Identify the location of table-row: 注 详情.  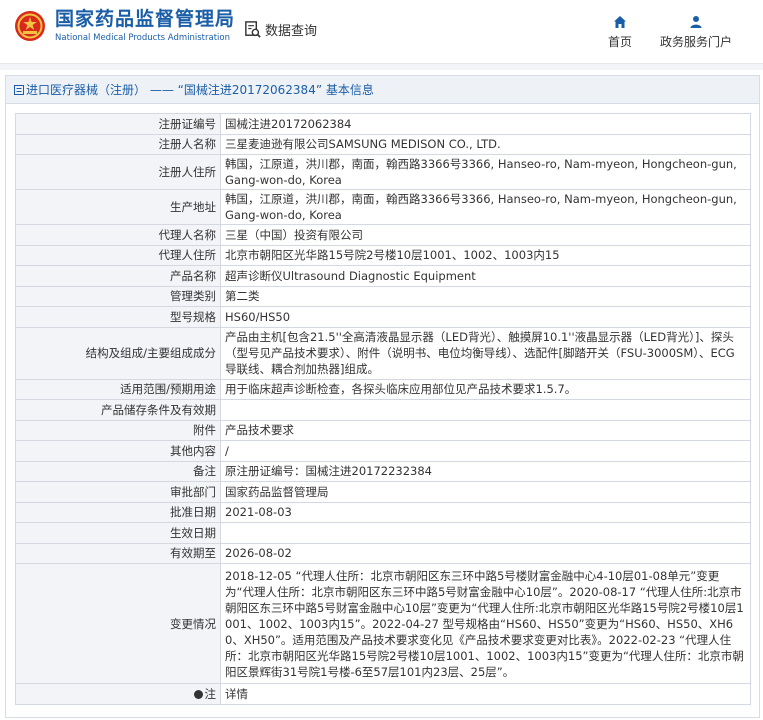
(383, 694).